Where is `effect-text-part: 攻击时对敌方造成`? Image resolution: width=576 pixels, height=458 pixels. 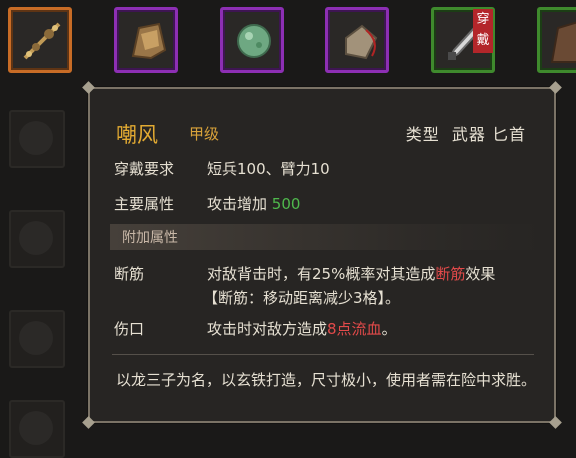
effect-text-part: 攻击时对敌方造成 is located at coordinates (267, 329).